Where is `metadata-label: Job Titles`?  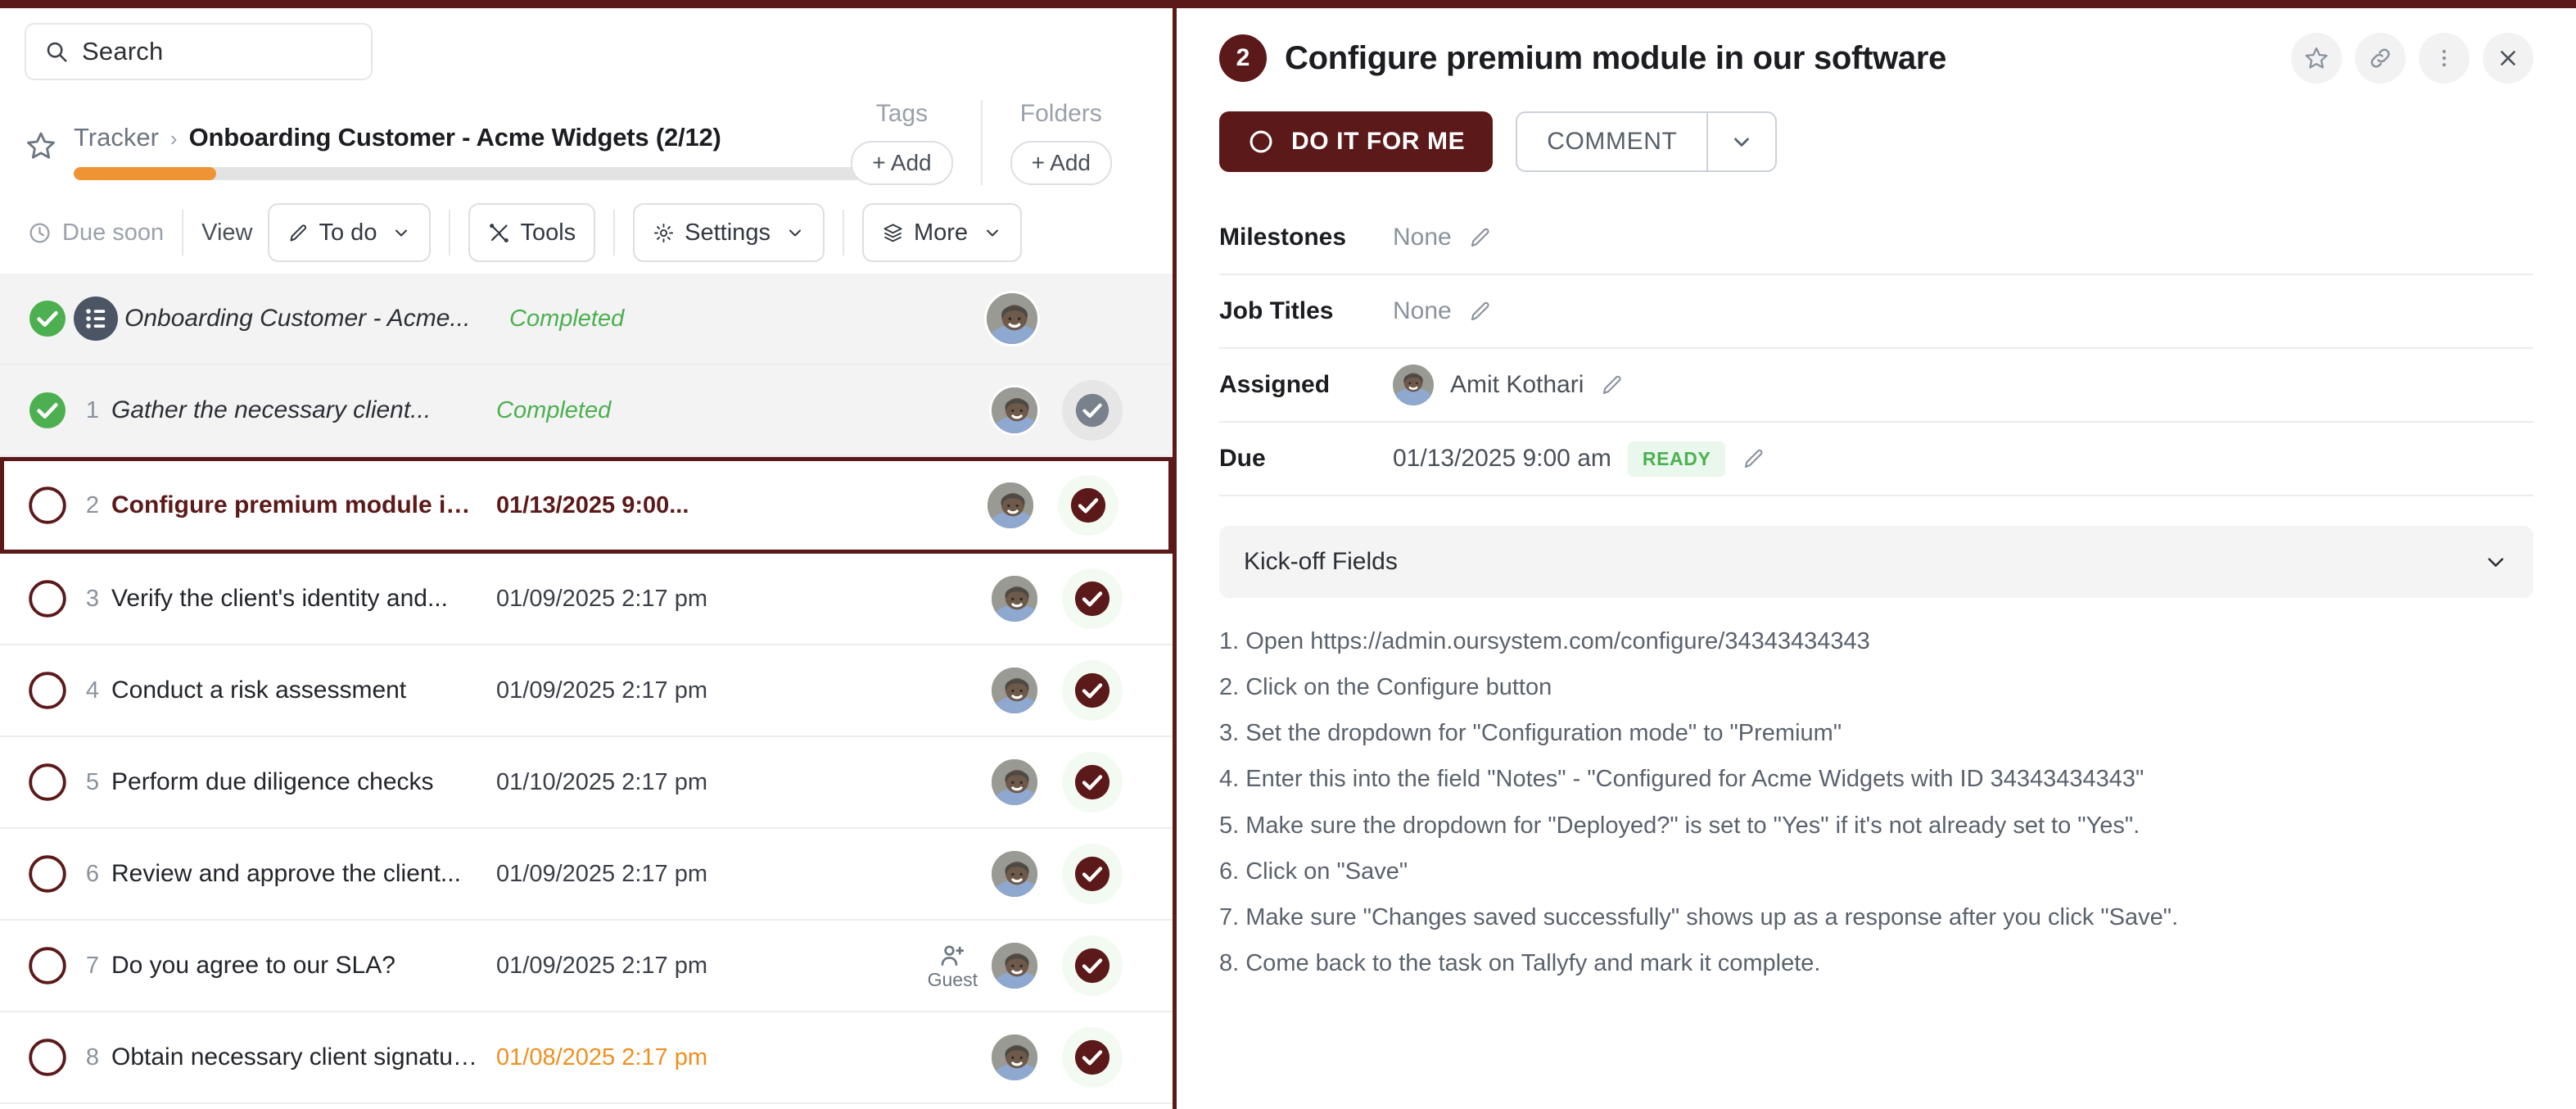
metadata-label: Job Titles is located at coordinates (1276, 311).